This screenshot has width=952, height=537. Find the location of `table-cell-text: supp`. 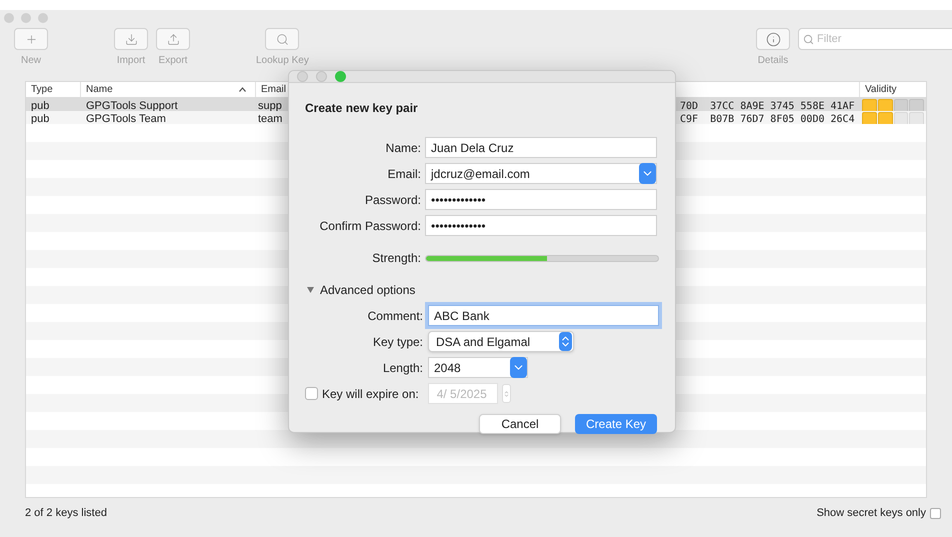

table-cell-text: supp is located at coordinates (270, 106).